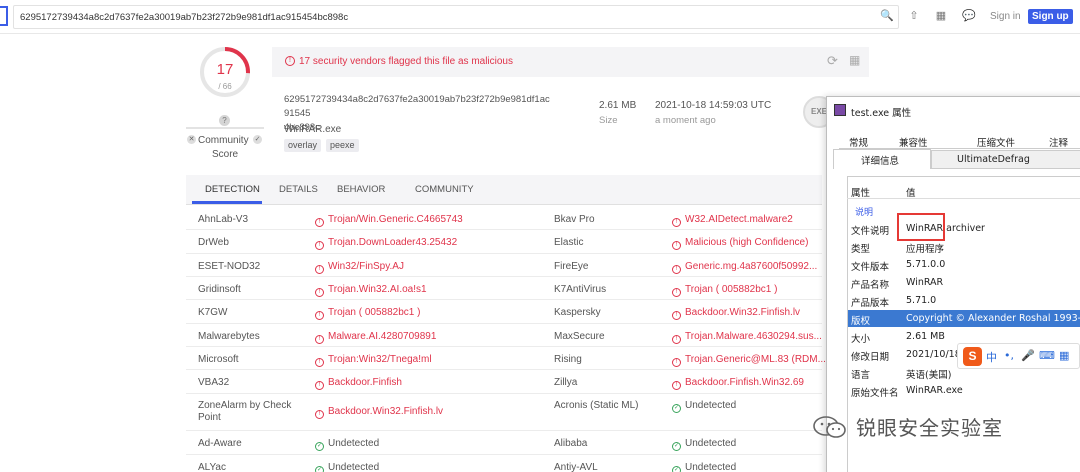  What do you see at coordinates (504, 190) in the screenshot?
I see `report-tabs: DETECTION DETAILS BEHAVIOR COMMUNITY` at bounding box center [504, 190].